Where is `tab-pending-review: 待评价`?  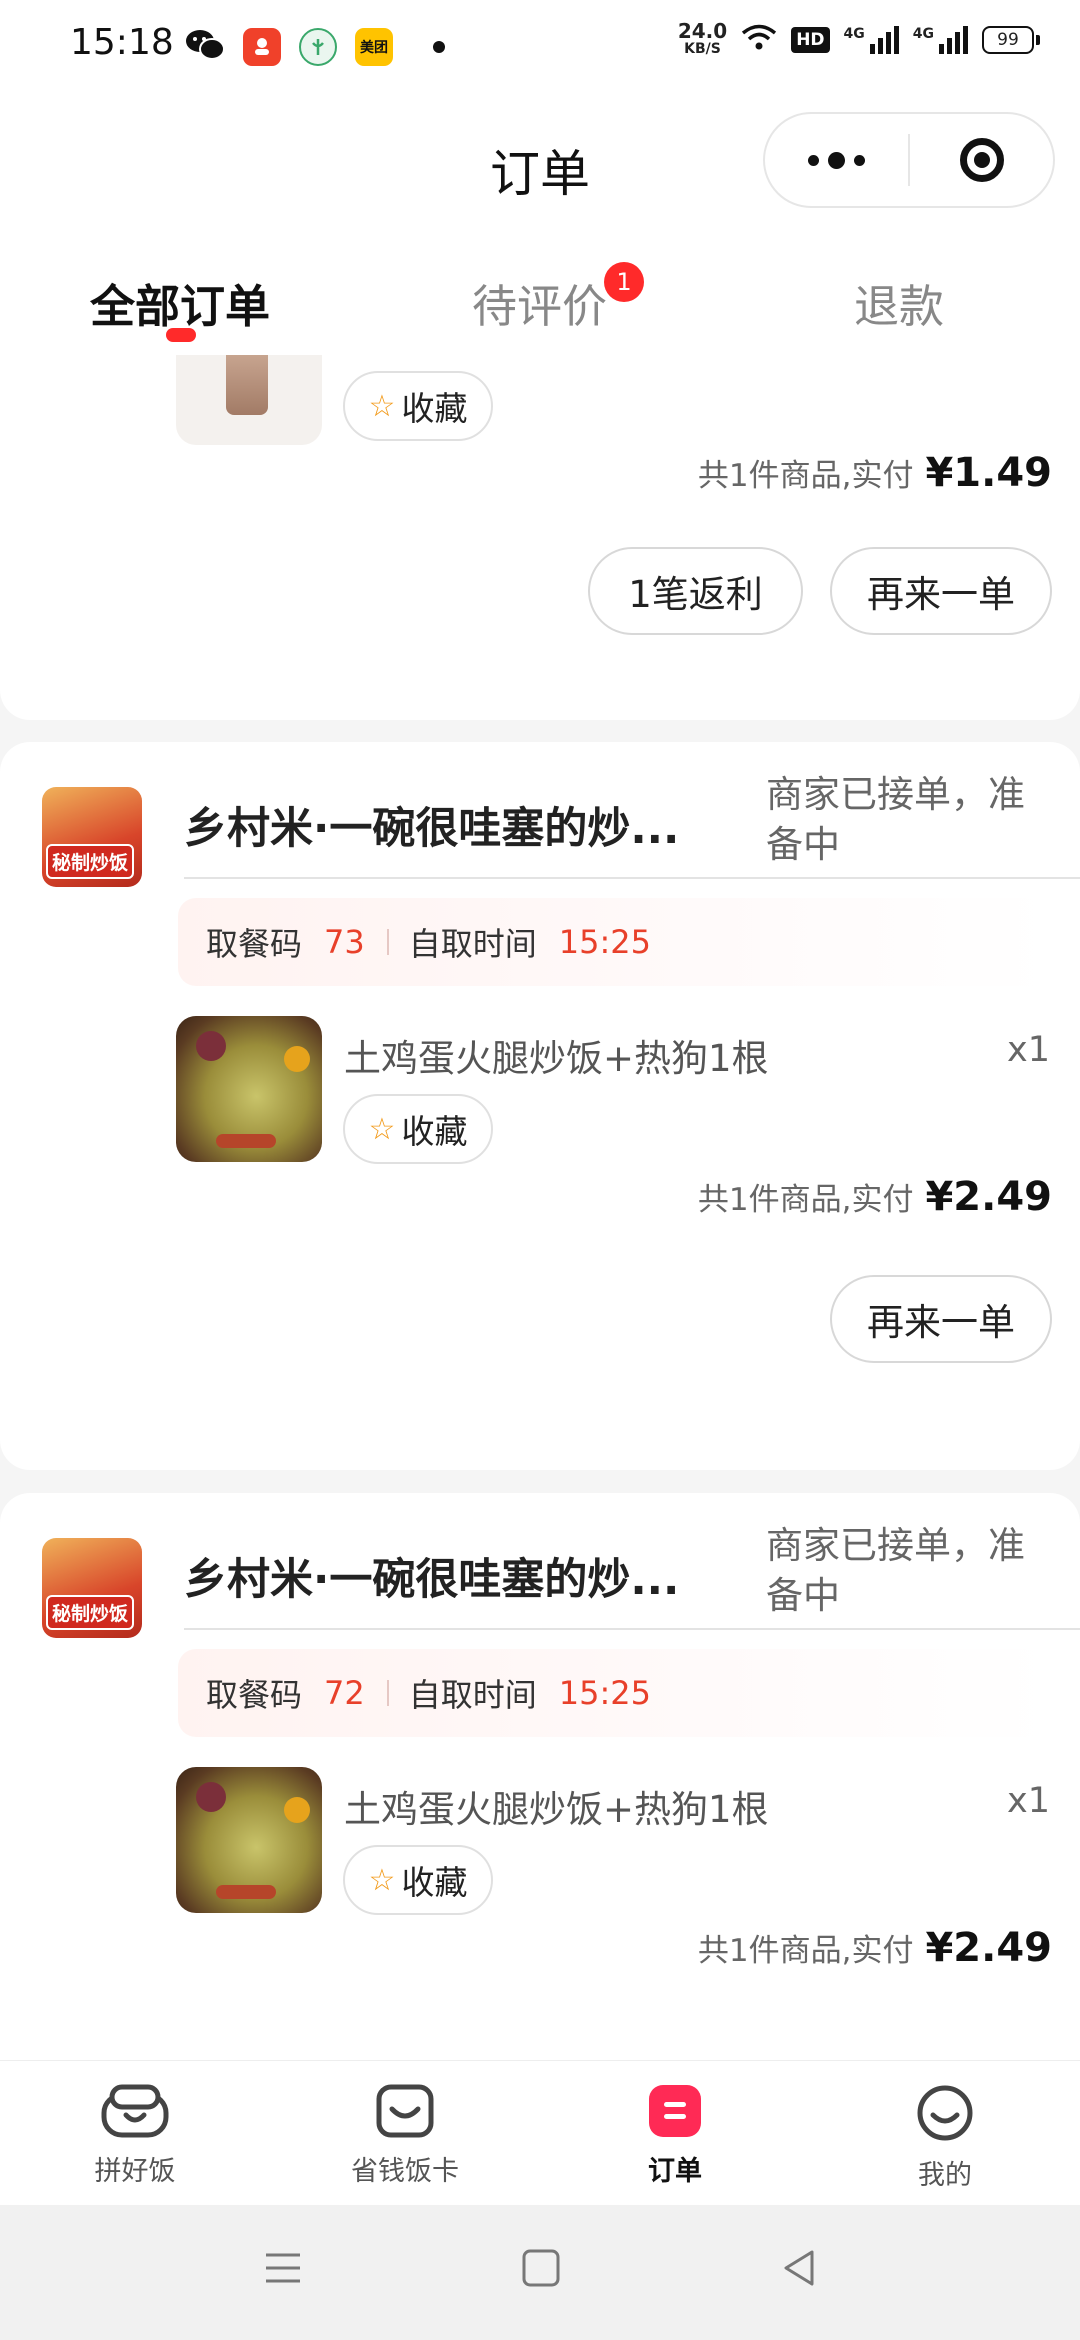
tab-pending-review: 待评价 is located at coordinates (539, 302).